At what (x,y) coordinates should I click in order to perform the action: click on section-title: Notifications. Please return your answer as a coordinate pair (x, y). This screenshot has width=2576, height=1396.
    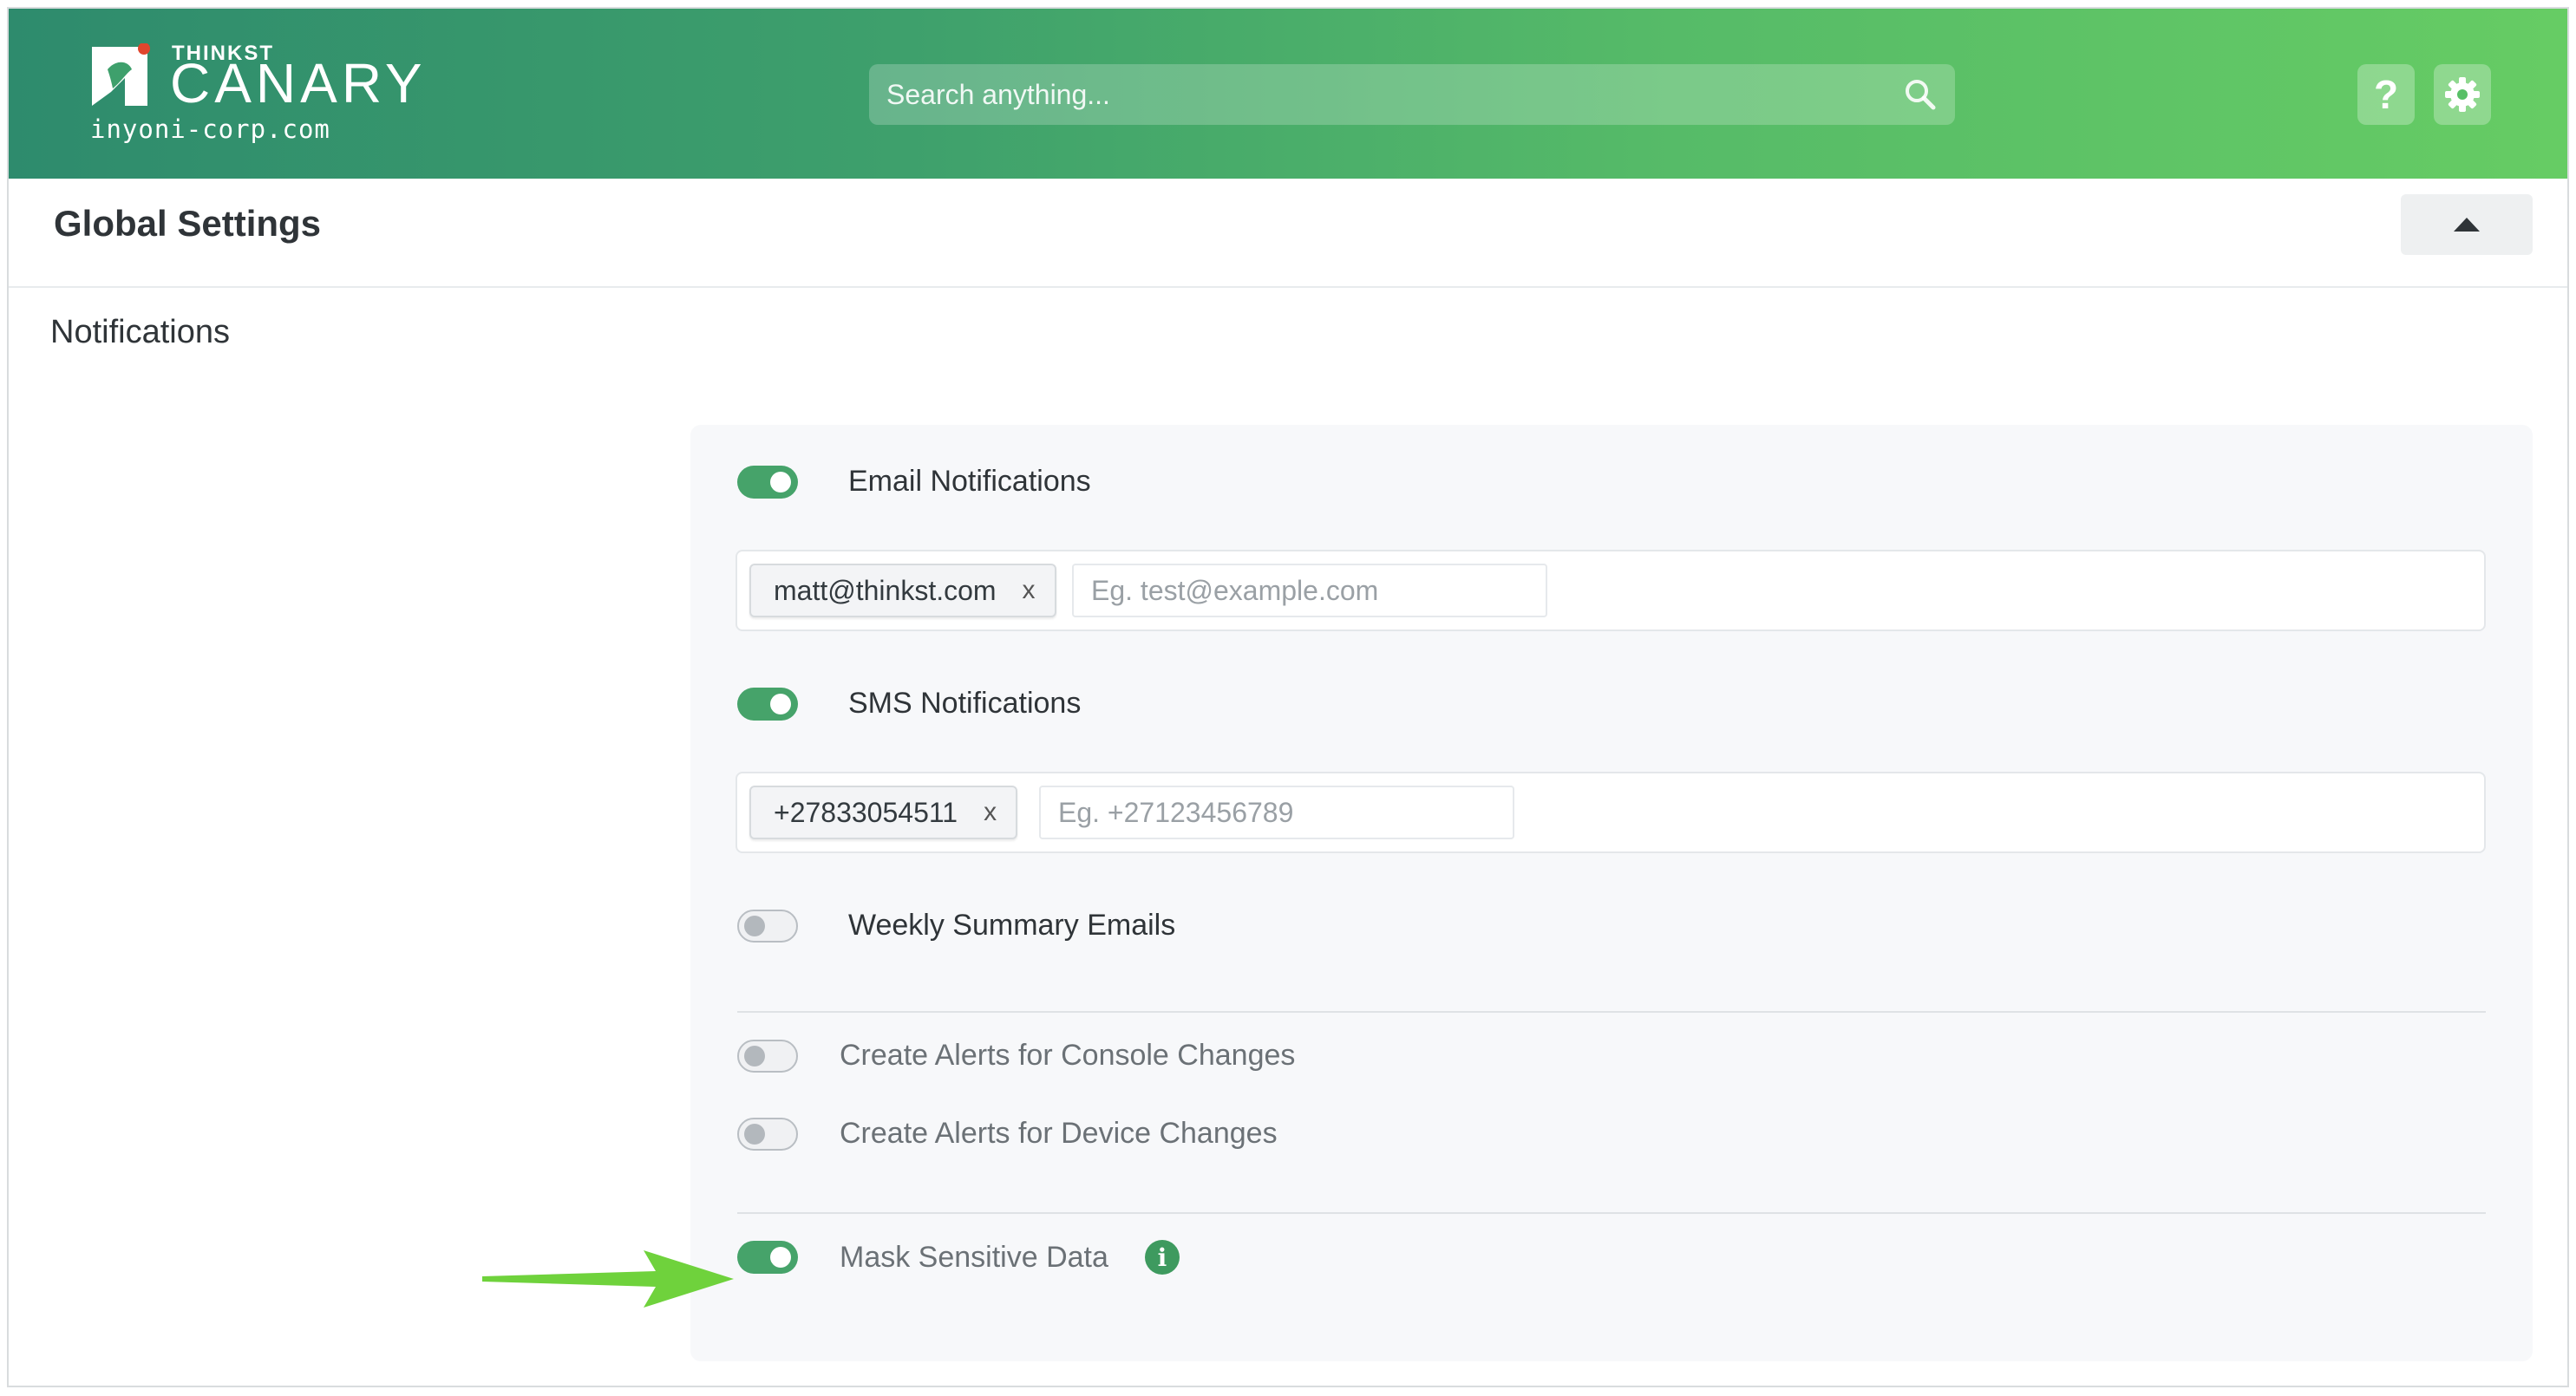
    Looking at the image, I should click on (140, 332).